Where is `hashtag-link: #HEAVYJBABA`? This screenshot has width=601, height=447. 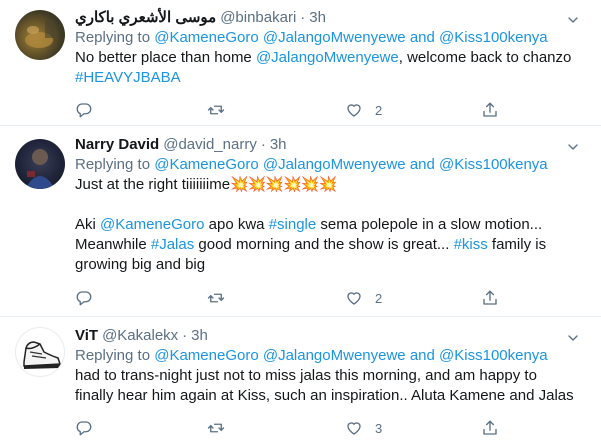
hashtag-link: #HEAVYJBABA is located at coordinates (128, 77).